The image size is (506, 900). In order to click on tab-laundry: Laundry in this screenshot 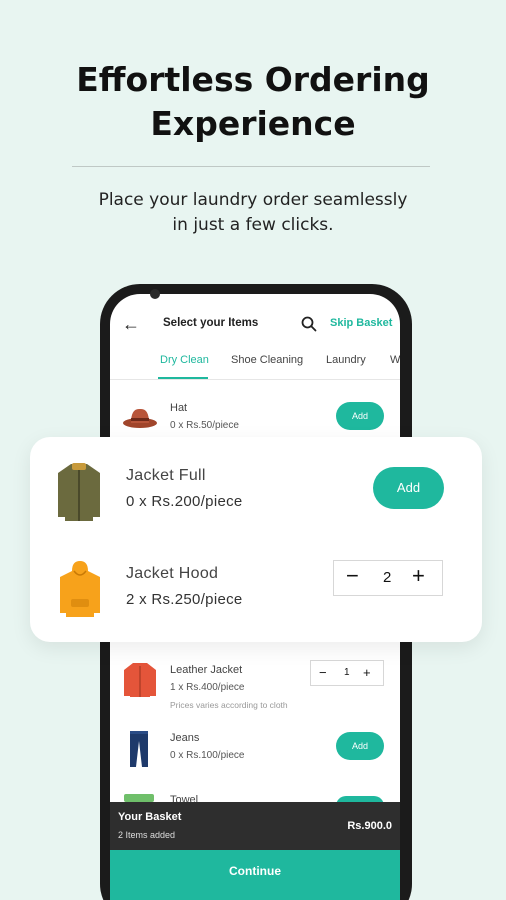, I will do `click(346, 360)`.